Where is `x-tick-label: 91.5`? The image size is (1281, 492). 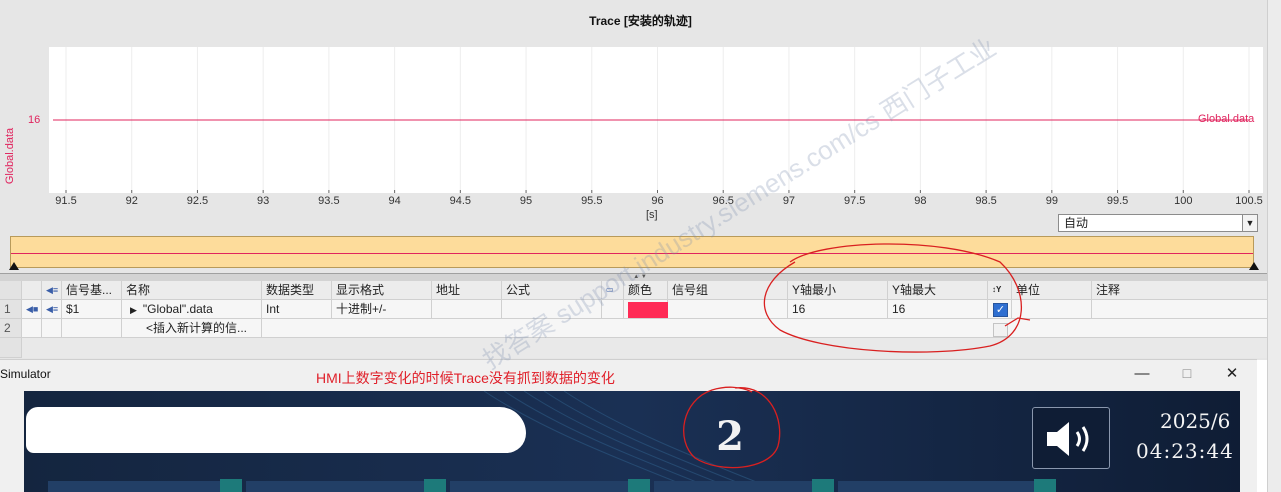 x-tick-label: 91.5 is located at coordinates (65, 201).